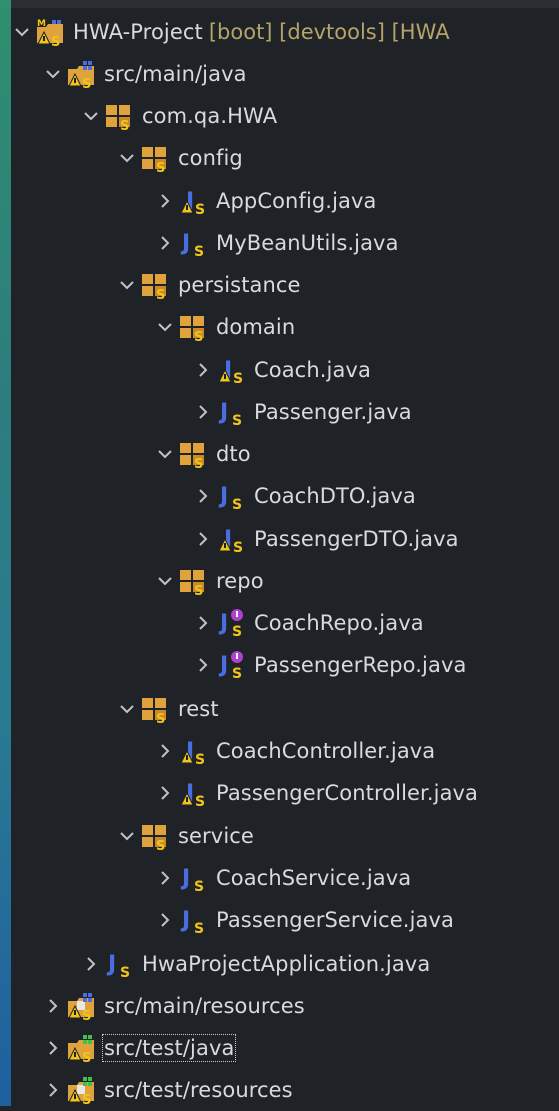 Image resolution: width=559 pixels, height=1111 pixels. What do you see at coordinates (204, 1006) in the screenshot?
I see `tree-item-label: src/main/resources` at bounding box center [204, 1006].